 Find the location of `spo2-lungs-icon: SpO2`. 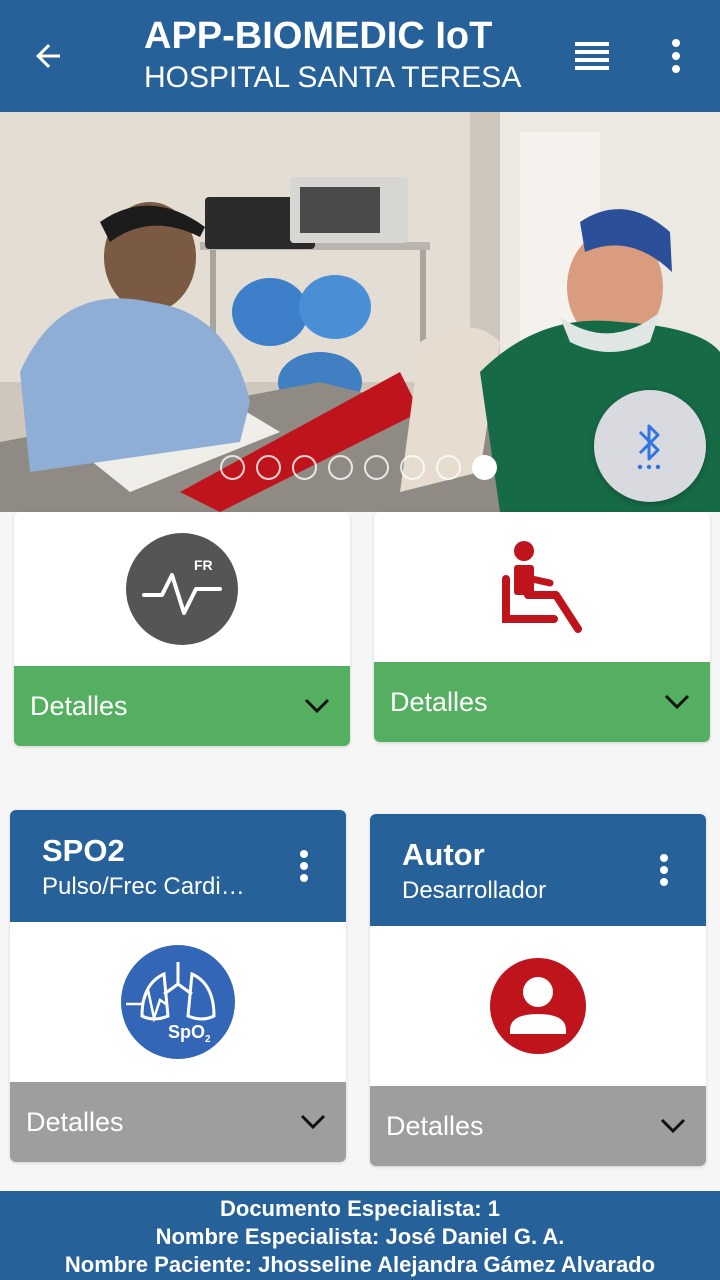

spo2-lungs-icon: SpO2 is located at coordinates (178, 1002).